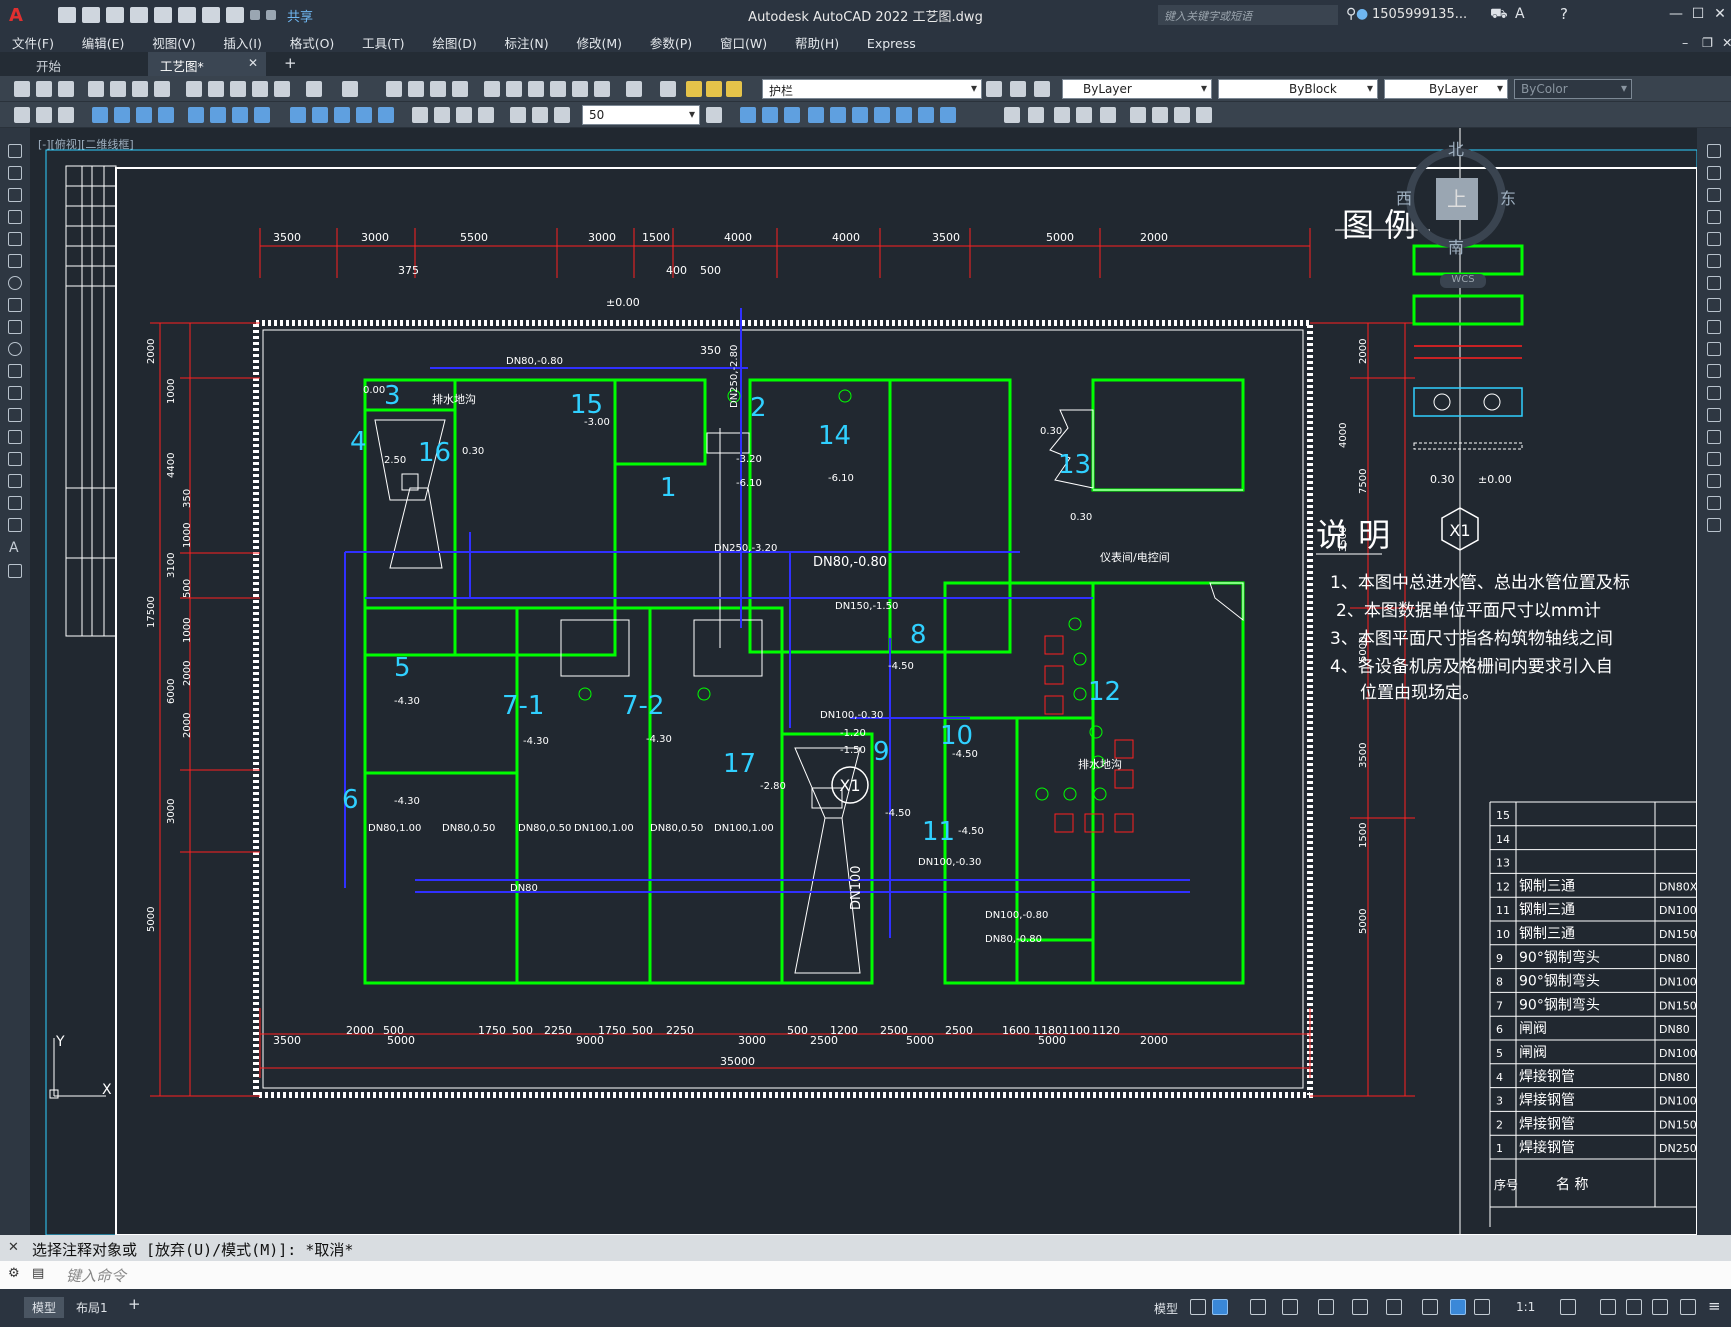 This screenshot has height=1327, width=1731. What do you see at coordinates (240, 115) in the screenshot?
I see `diameter-dim-icon` at bounding box center [240, 115].